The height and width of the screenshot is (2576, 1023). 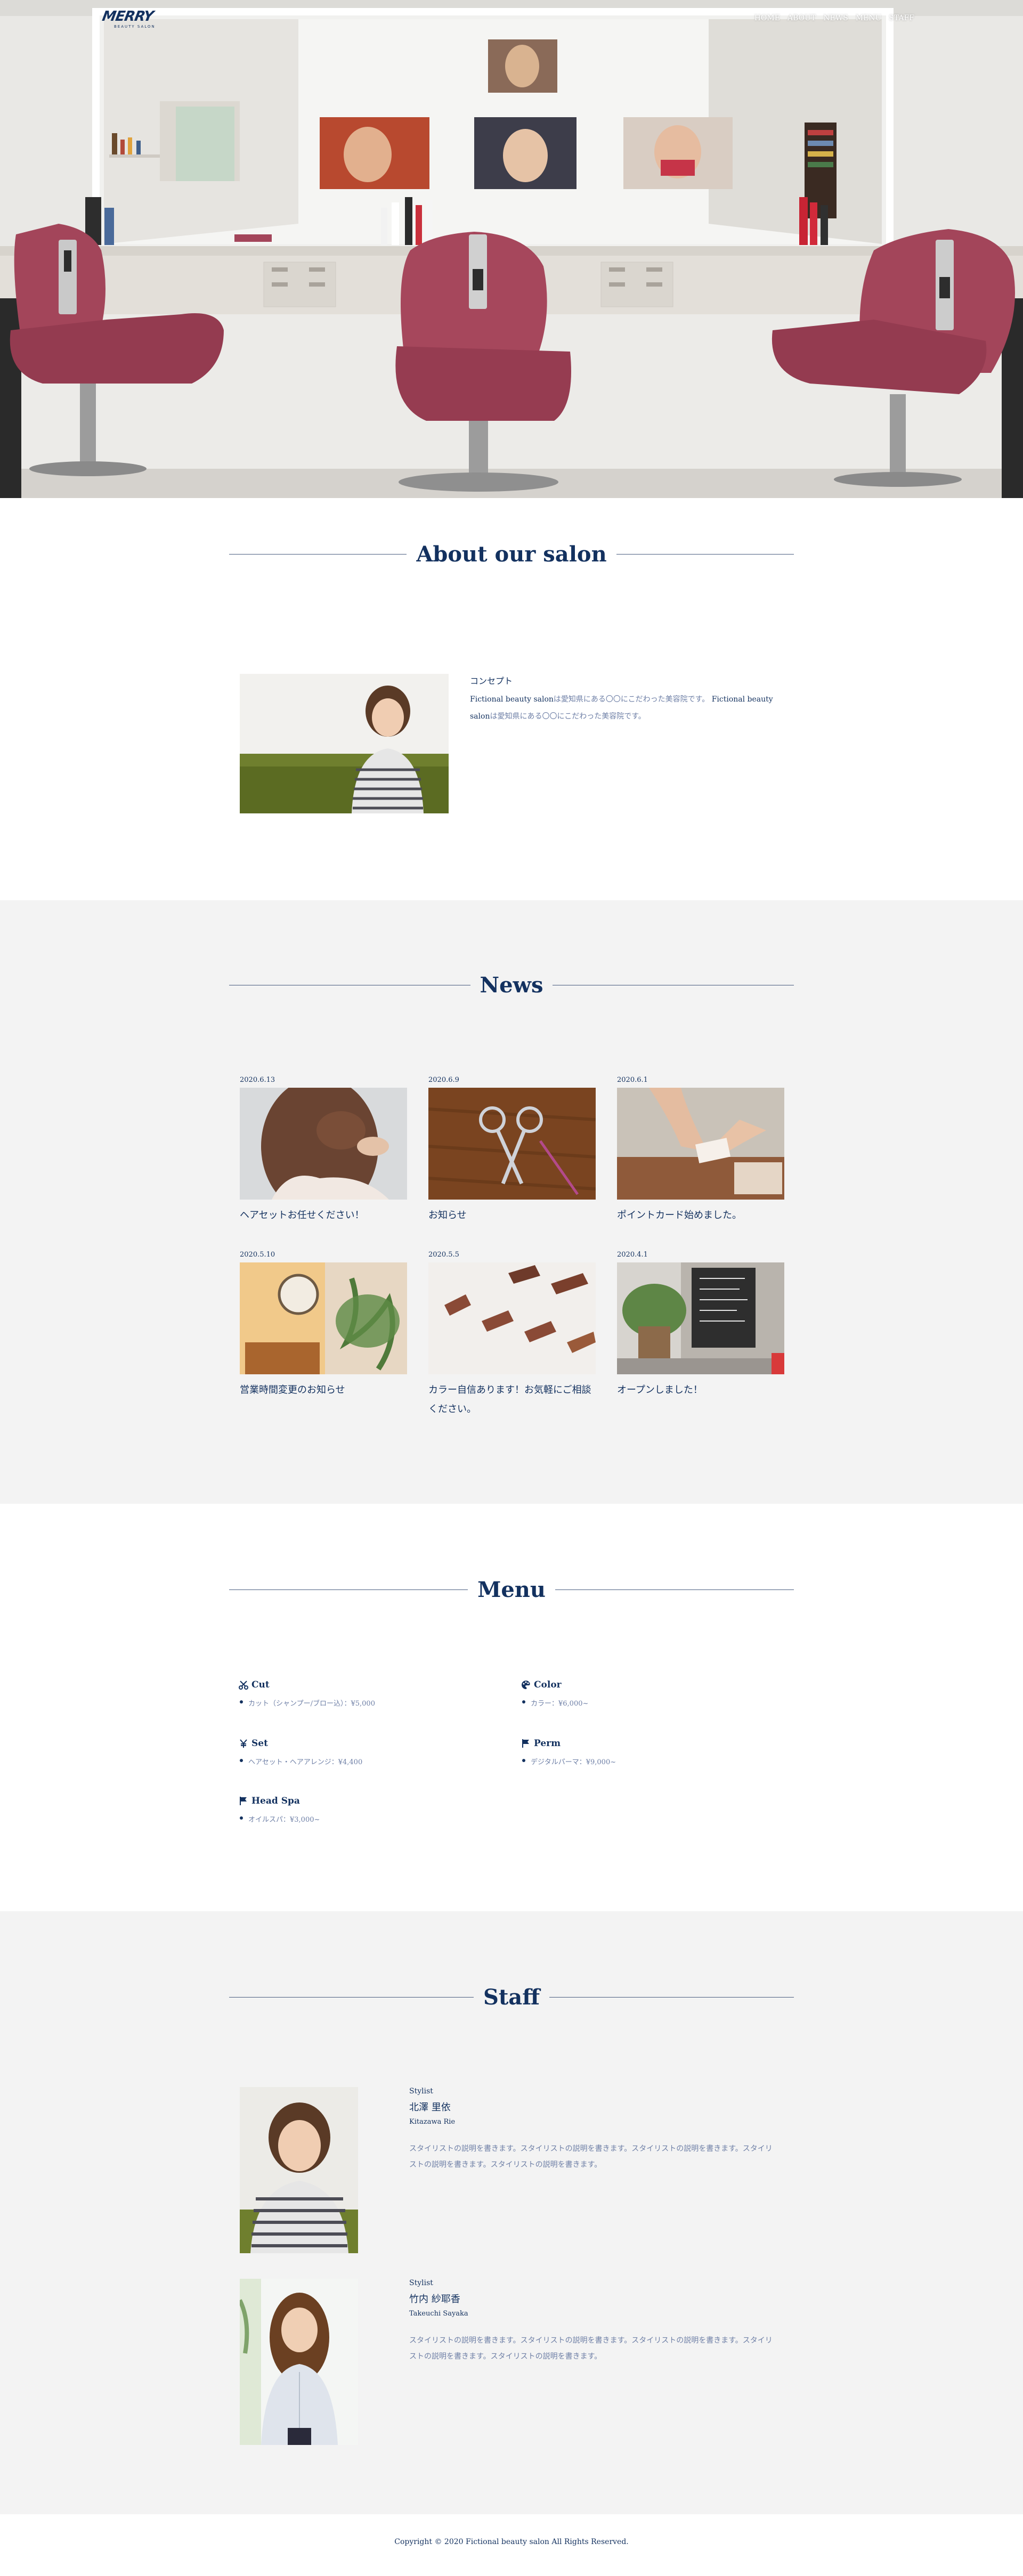 I want to click on menu-item-name: Color, so click(x=548, y=1685).